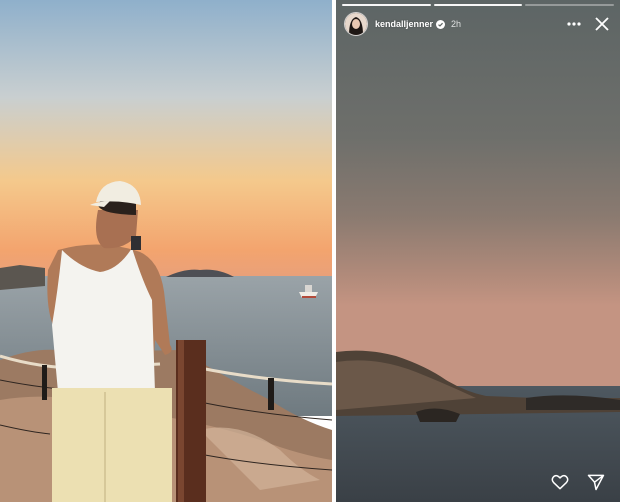 The width and height of the screenshot is (620, 502). I want to click on close-icon, so click(602, 24).